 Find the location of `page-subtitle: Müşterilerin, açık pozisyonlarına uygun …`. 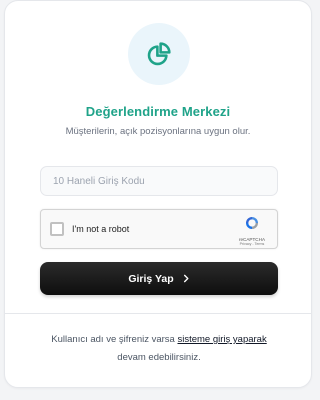

page-subtitle: Müşterilerin, açık pozisyonlarına uygun … is located at coordinates (158, 131).